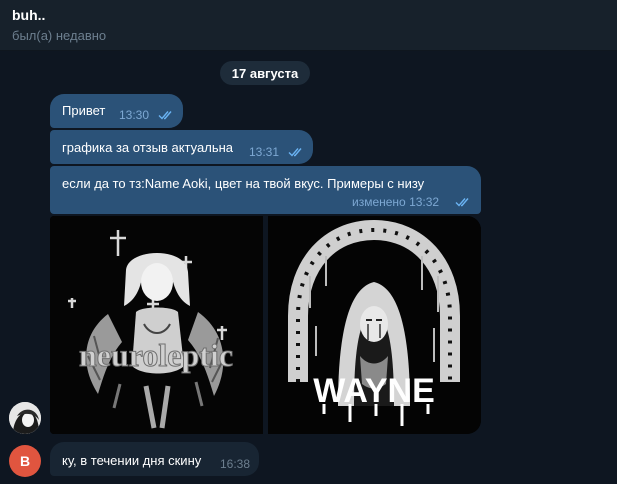 The height and width of the screenshot is (484, 617). I want to click on date-label: 17 августа, so click(265, 73).